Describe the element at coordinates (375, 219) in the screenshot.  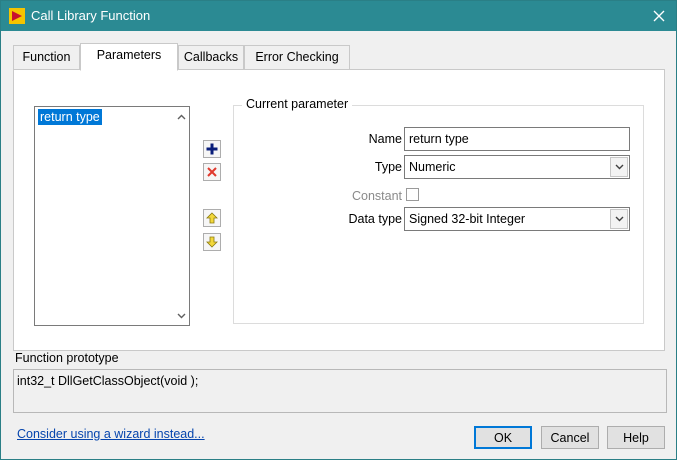
I see `data-type-label: Data type` at that location.